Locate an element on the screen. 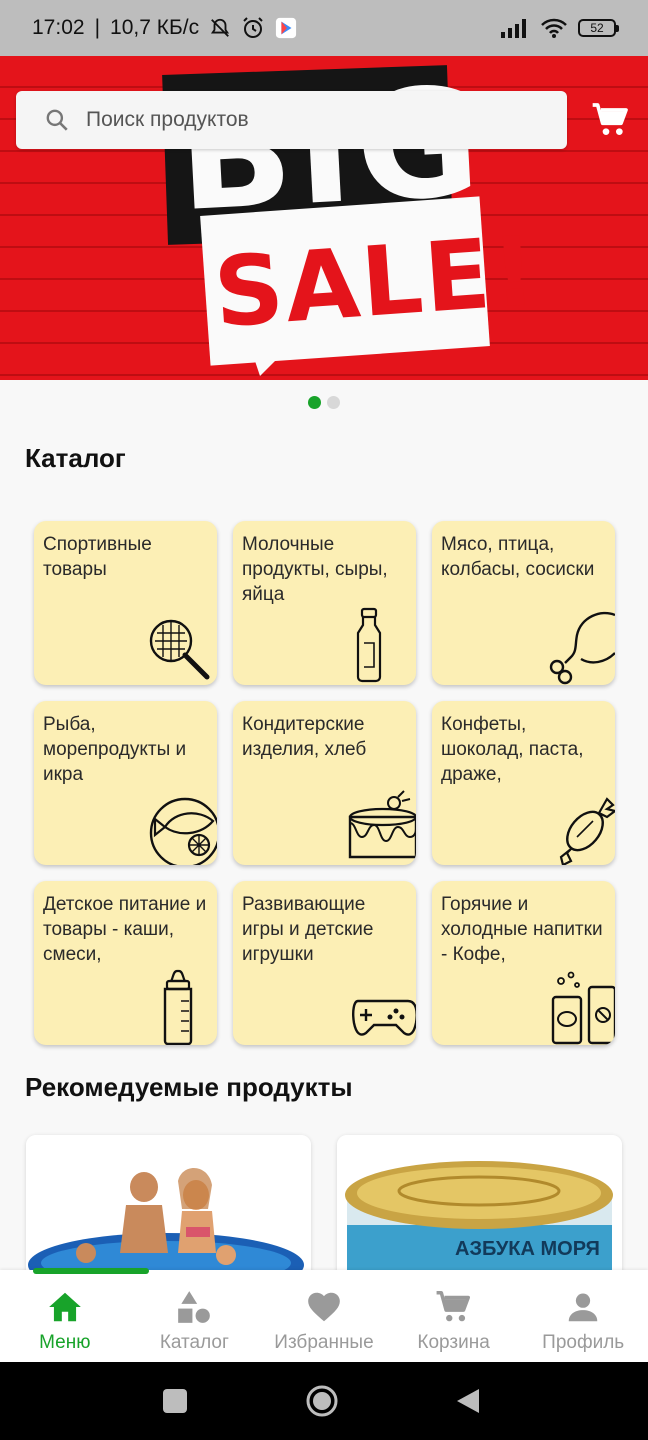 The image size is (648, 1440). bottom-navigation: Меню Каталог Избранные Корзина Профиль is located at coordinates (324, 1315).